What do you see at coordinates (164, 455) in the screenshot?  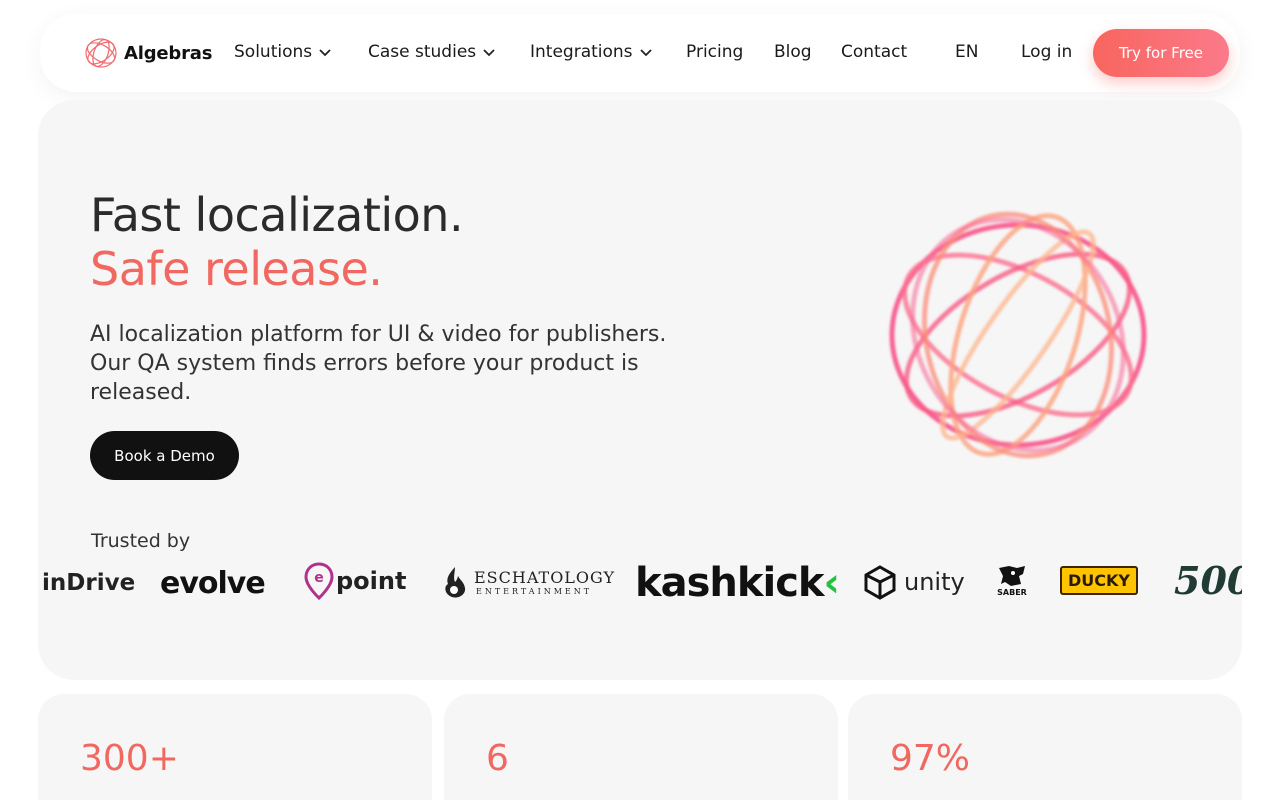 I see `book-demo-button: Book a Demo` at bounding box center [164, 455].